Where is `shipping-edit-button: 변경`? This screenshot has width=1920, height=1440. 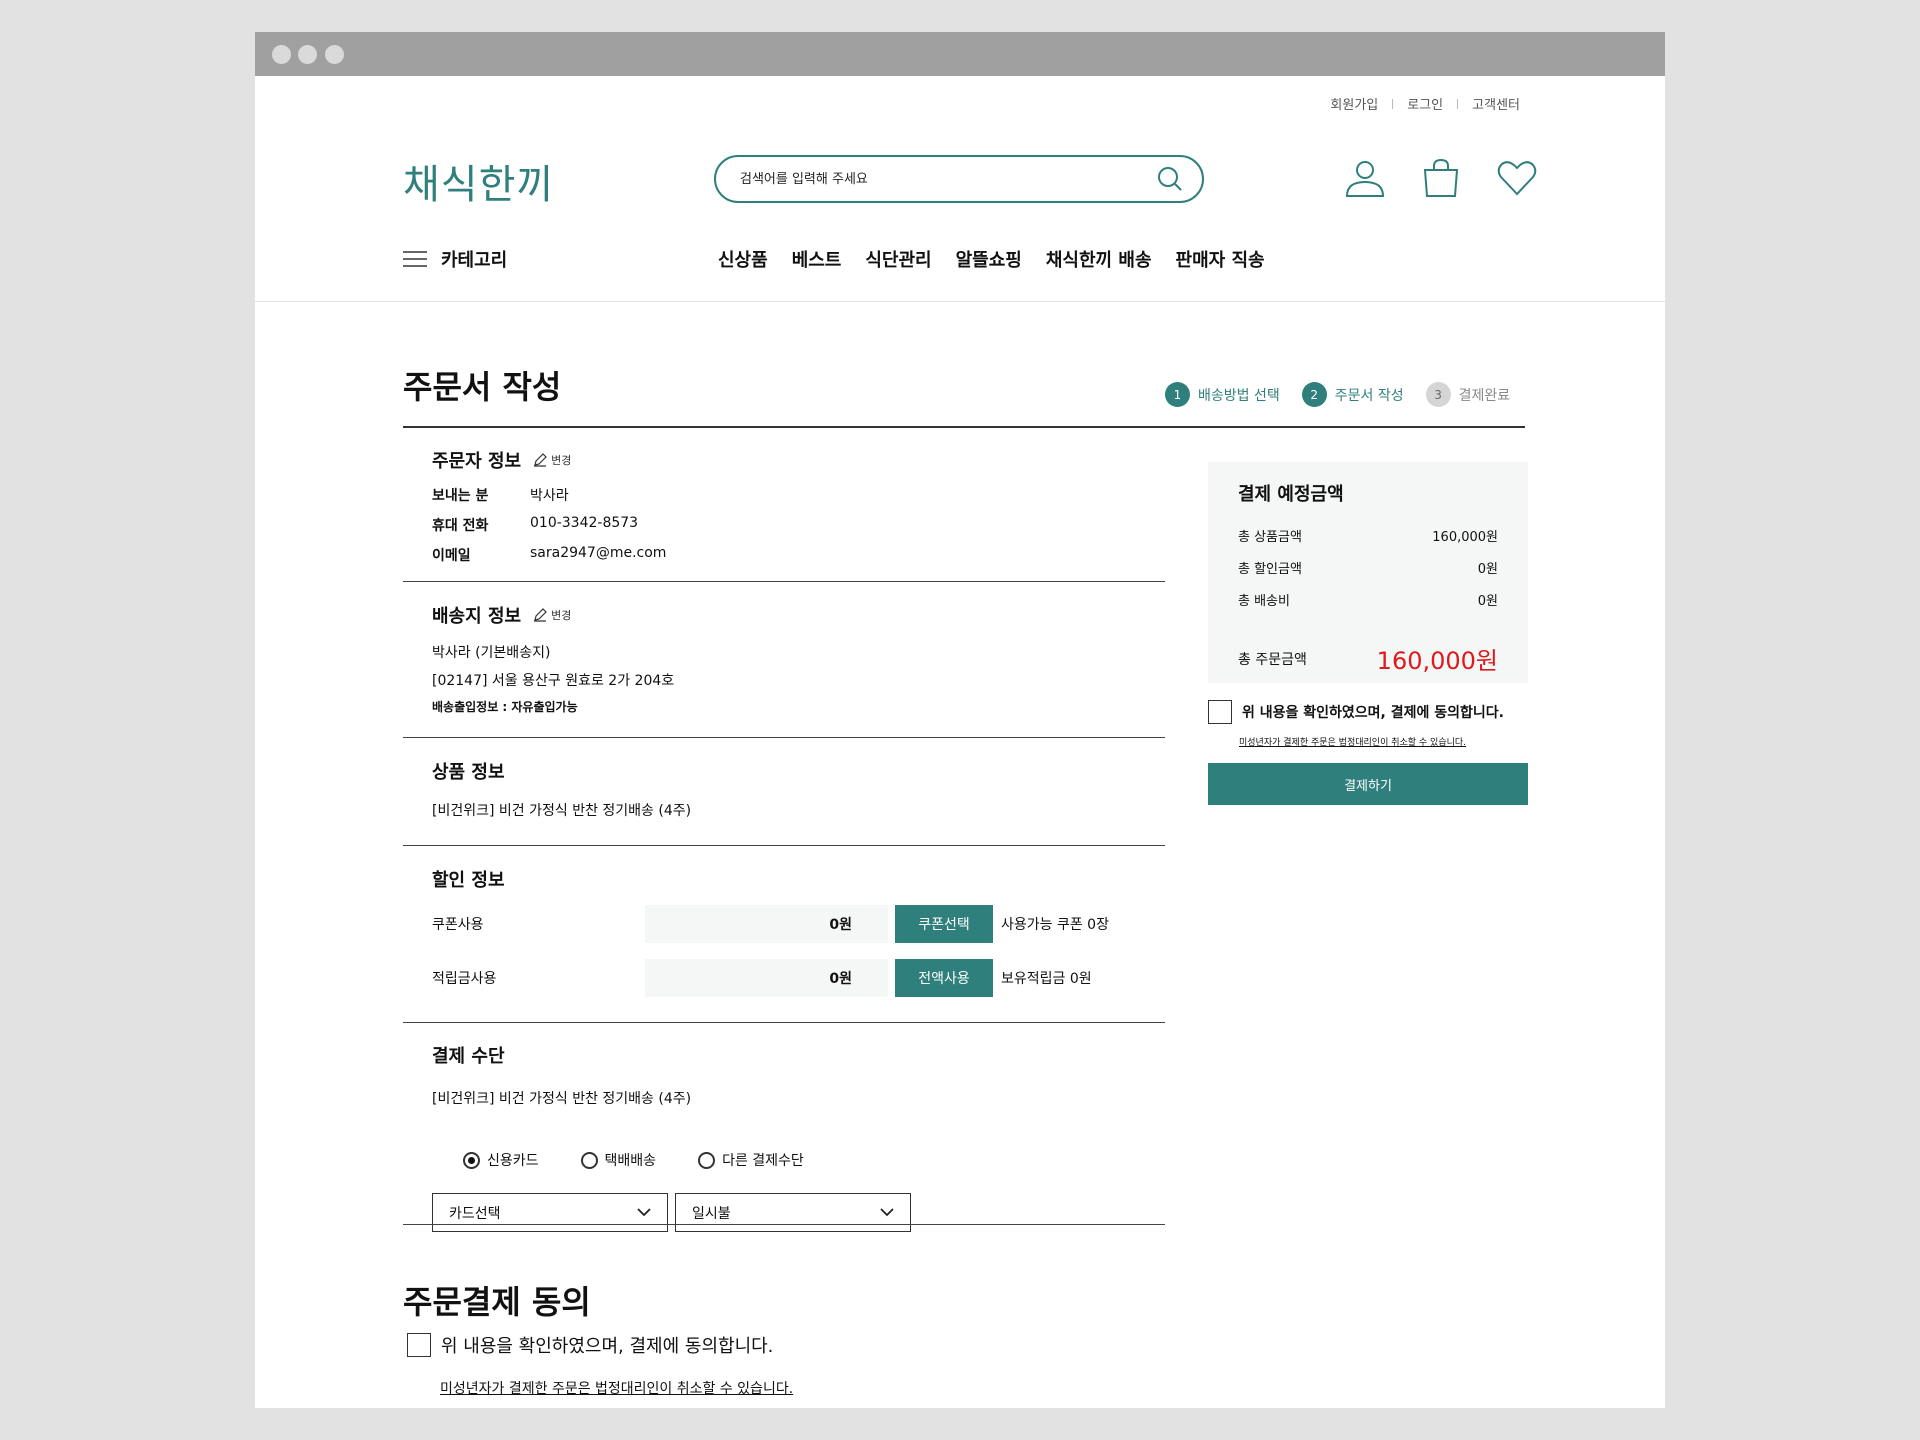
shipping-edit-button: 변경 is located at coordinates (552, 615).